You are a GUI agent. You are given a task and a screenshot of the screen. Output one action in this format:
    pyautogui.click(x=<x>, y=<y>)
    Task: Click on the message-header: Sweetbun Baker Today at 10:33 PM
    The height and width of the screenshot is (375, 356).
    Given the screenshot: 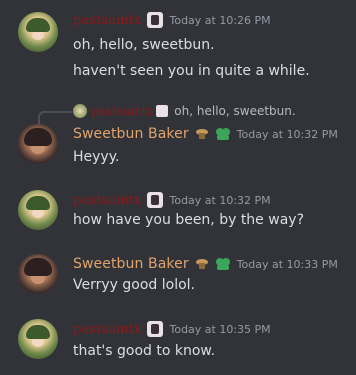 What is the action you would take?
    pyautogui.click(x=205, y=264)
    